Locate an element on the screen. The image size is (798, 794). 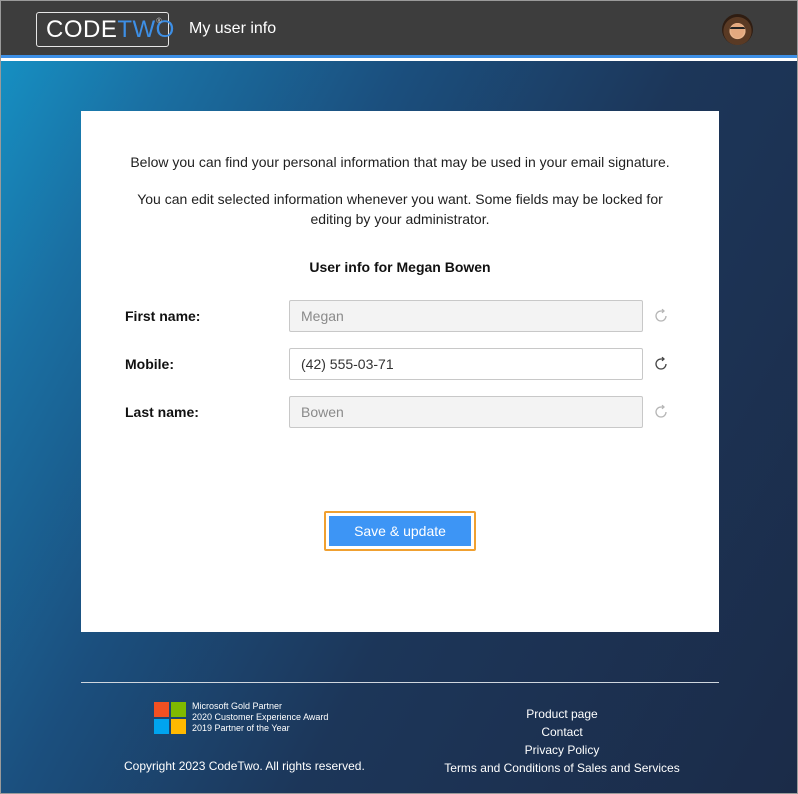
first-name-field is located at coordinates (466, 316).